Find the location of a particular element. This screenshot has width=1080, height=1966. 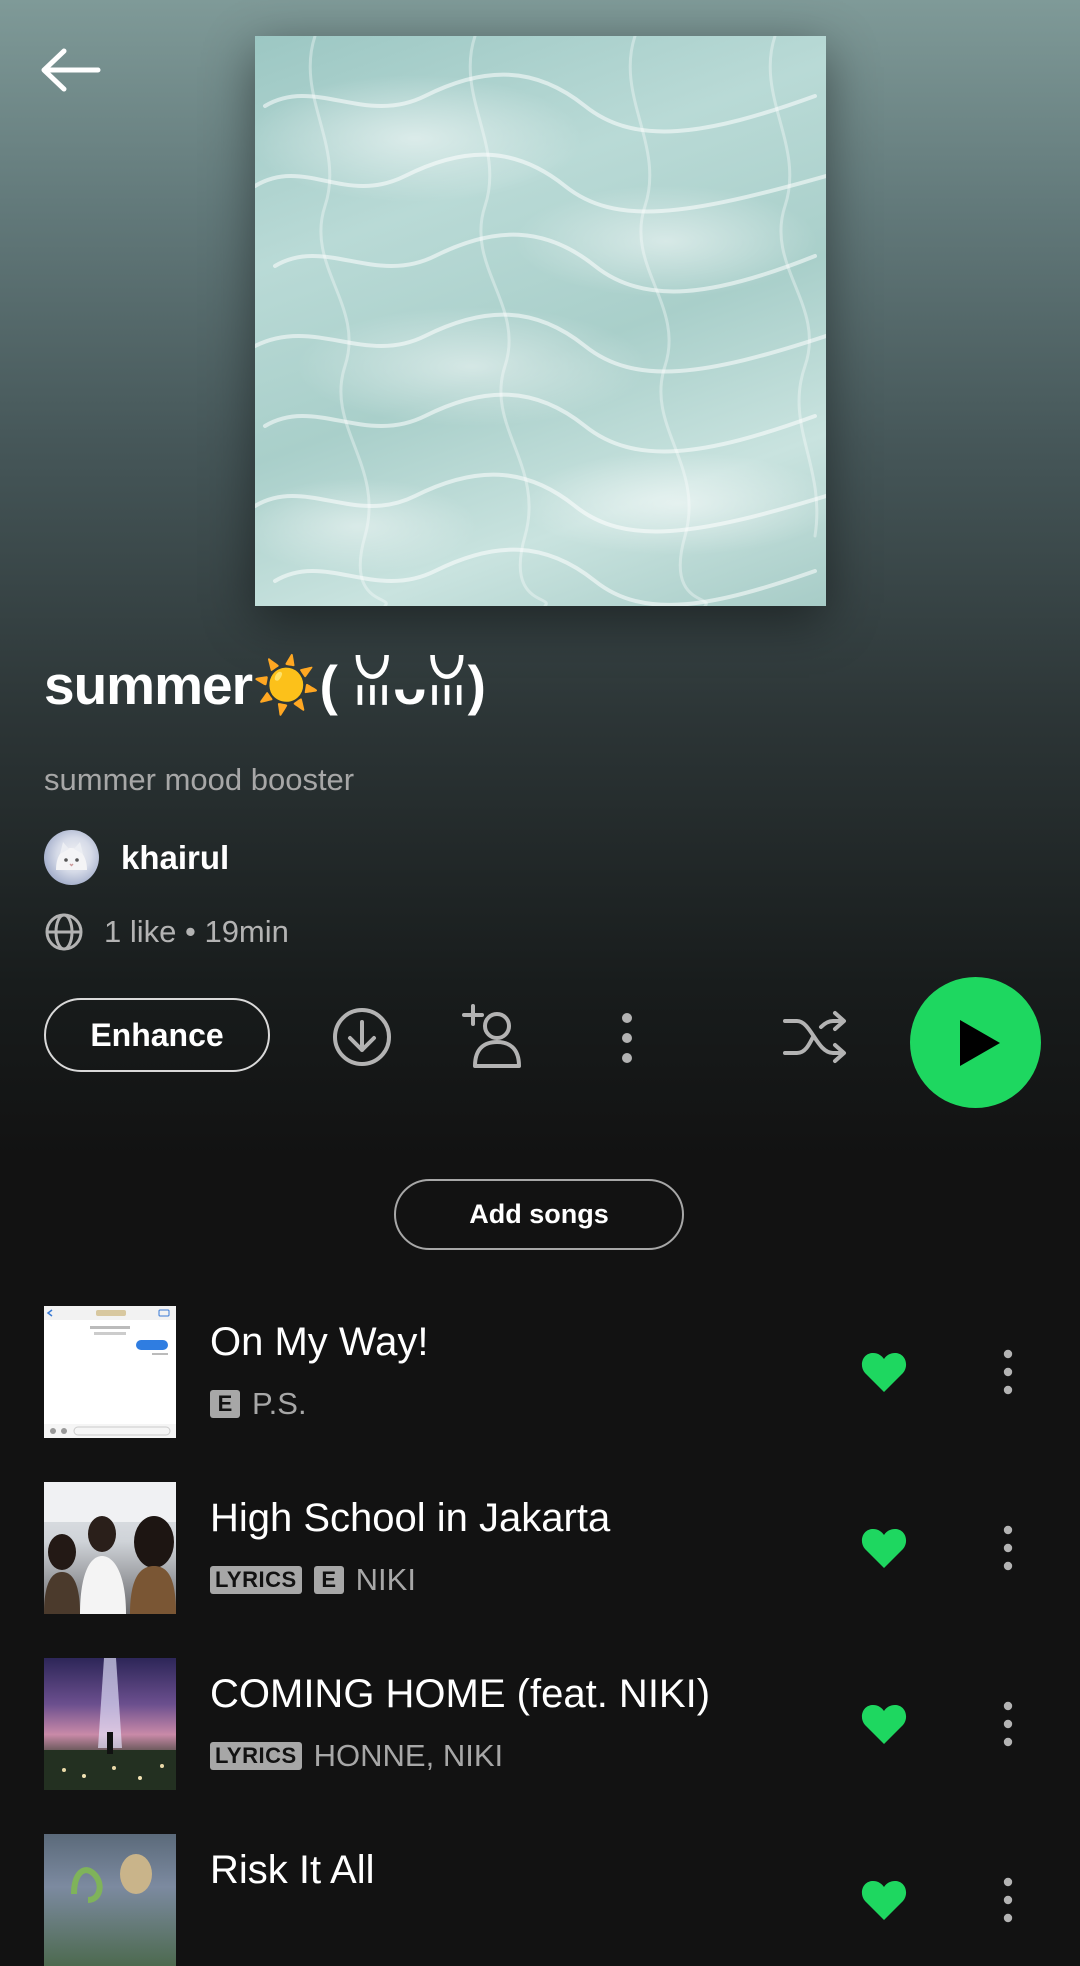

owner-name: khairul is located at coordinates (175, 858).